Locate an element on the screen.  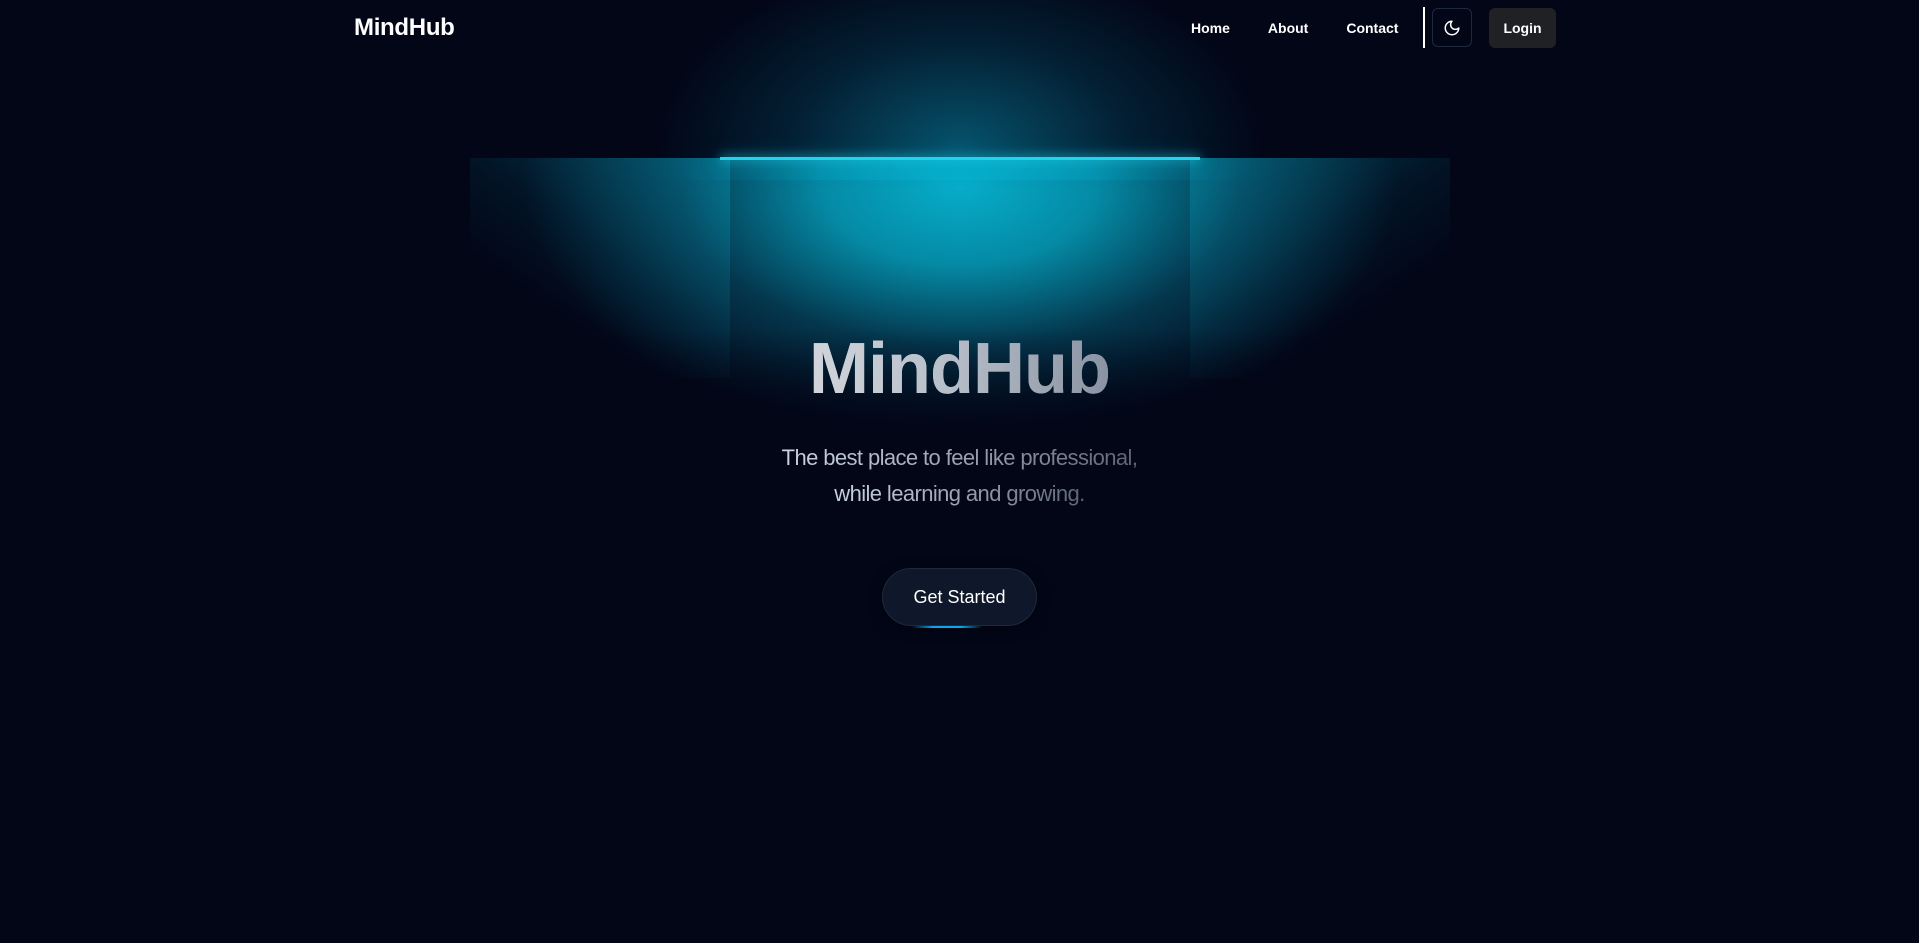
hero-title-text: MindHub is located at coordinates (960, 369).